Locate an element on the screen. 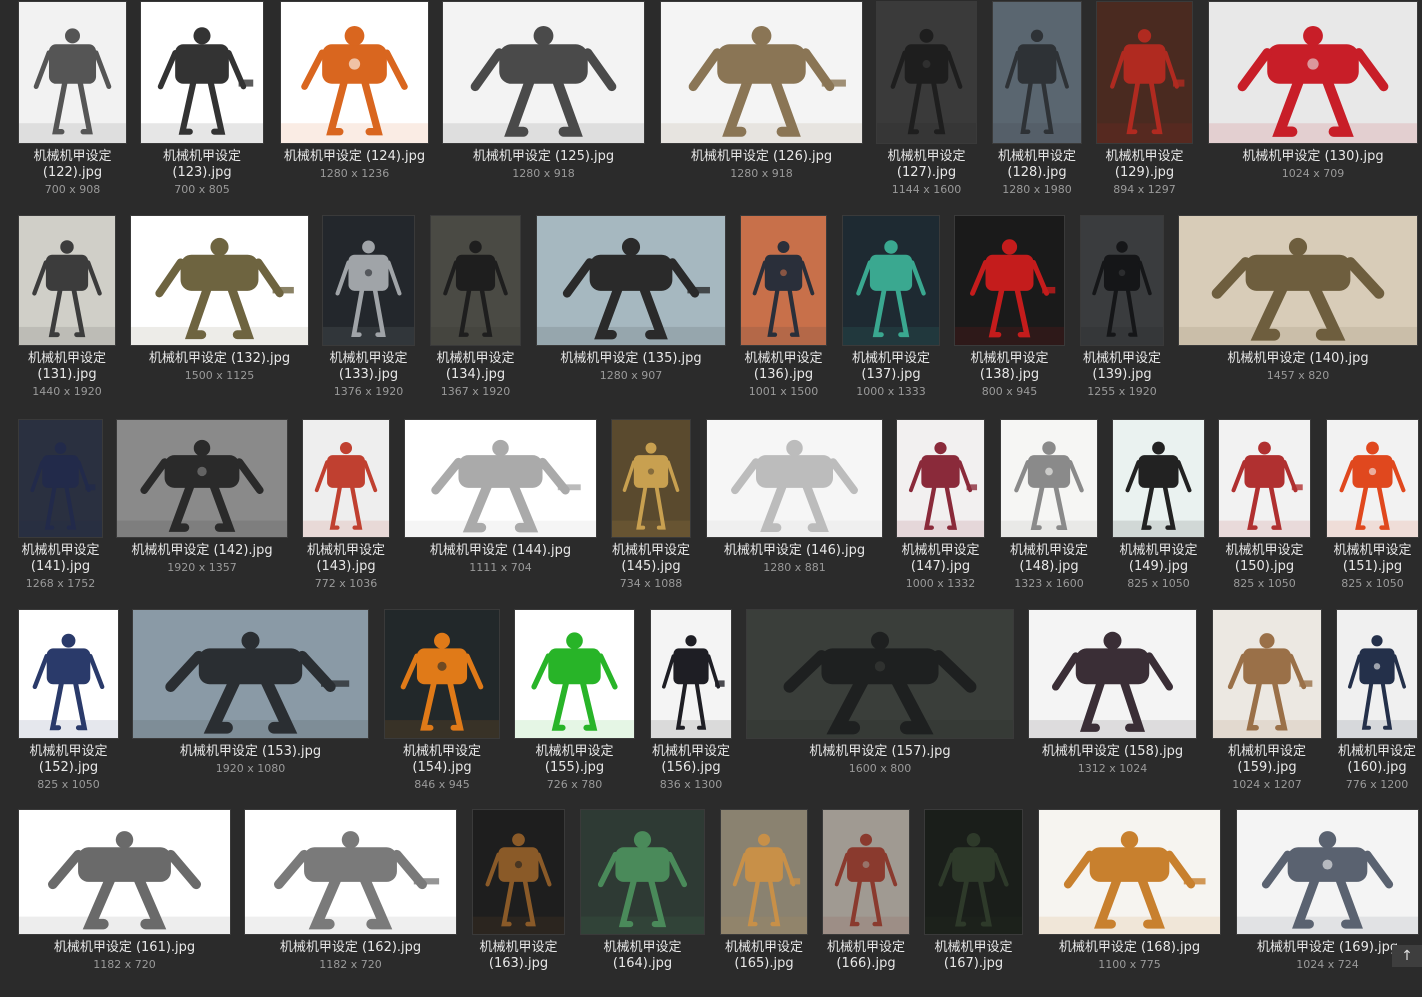 This screenshot has height=997, width=1422. thumbnail-item: 机械机甲设定 (131).jpg 1440 x 1920 is located at coordinates (67, 311).